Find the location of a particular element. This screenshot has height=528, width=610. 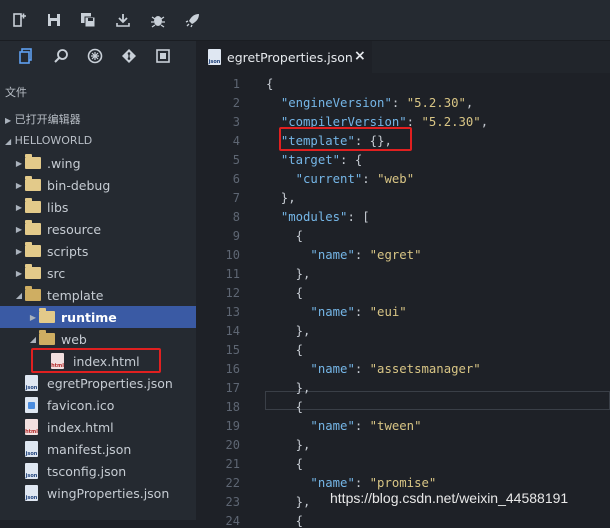

tree-folder: ▶ .wing is located at coordinates (98, 163).